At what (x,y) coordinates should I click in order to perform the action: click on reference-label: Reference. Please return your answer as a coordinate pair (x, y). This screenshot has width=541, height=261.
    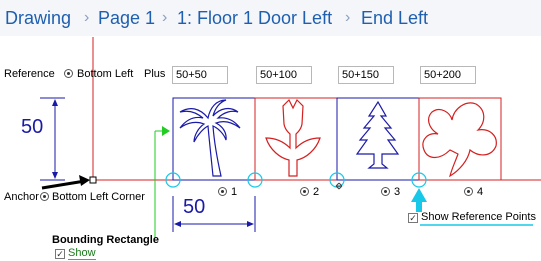
    Looking at the image, I should click on (29, 74).